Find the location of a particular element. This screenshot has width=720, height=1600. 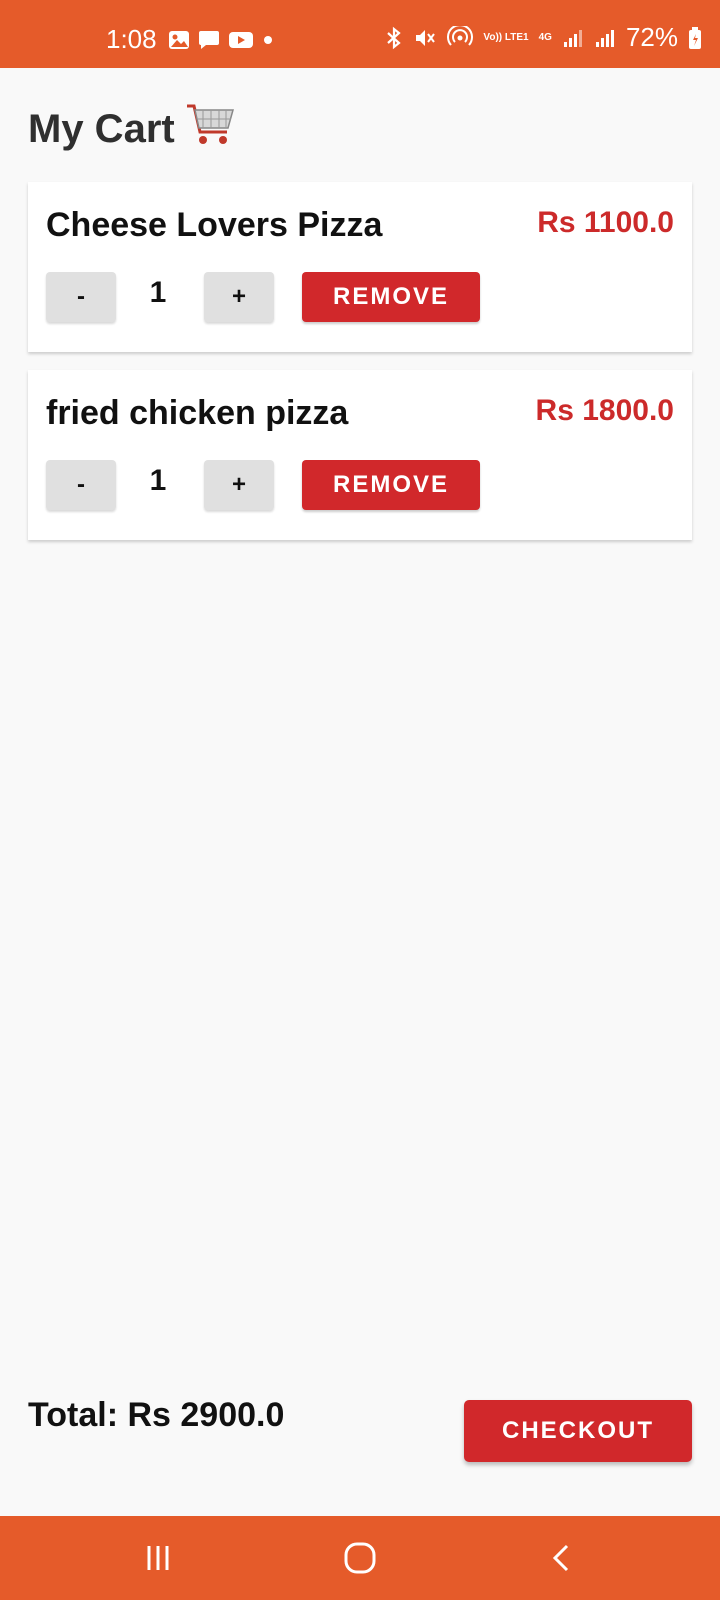

hotspot-icon is located at coordinates (460, 37).